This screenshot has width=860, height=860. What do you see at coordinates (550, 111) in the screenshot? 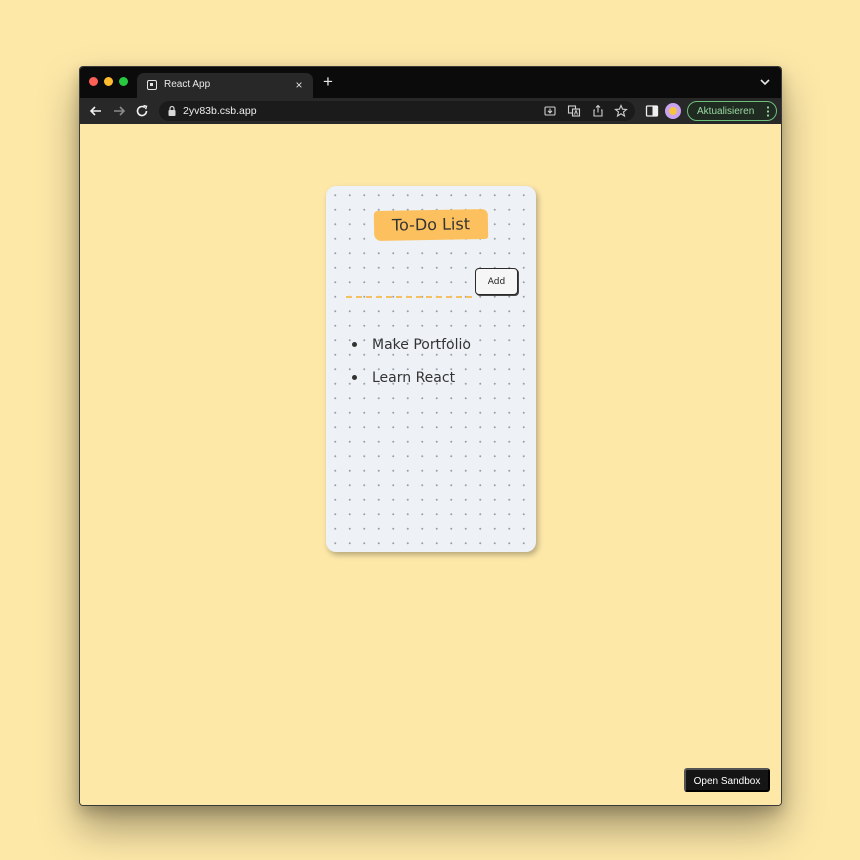
I see `install-icon` at bounding box center [550, 111].